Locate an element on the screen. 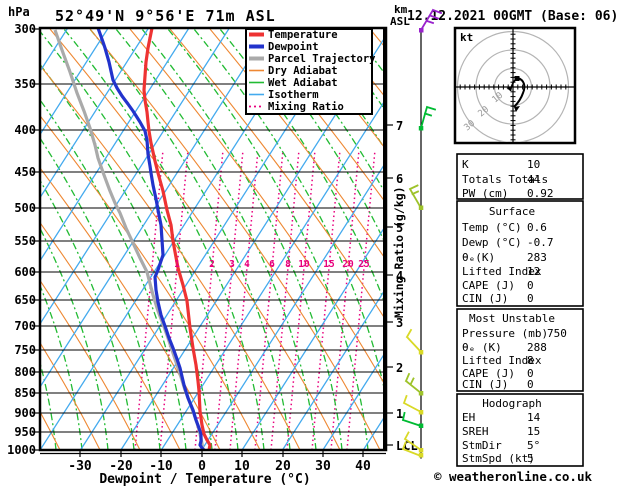 The height and width of the screenshot is (490, 629). pressure-tick: 500 is located at coordinates (25, 208).